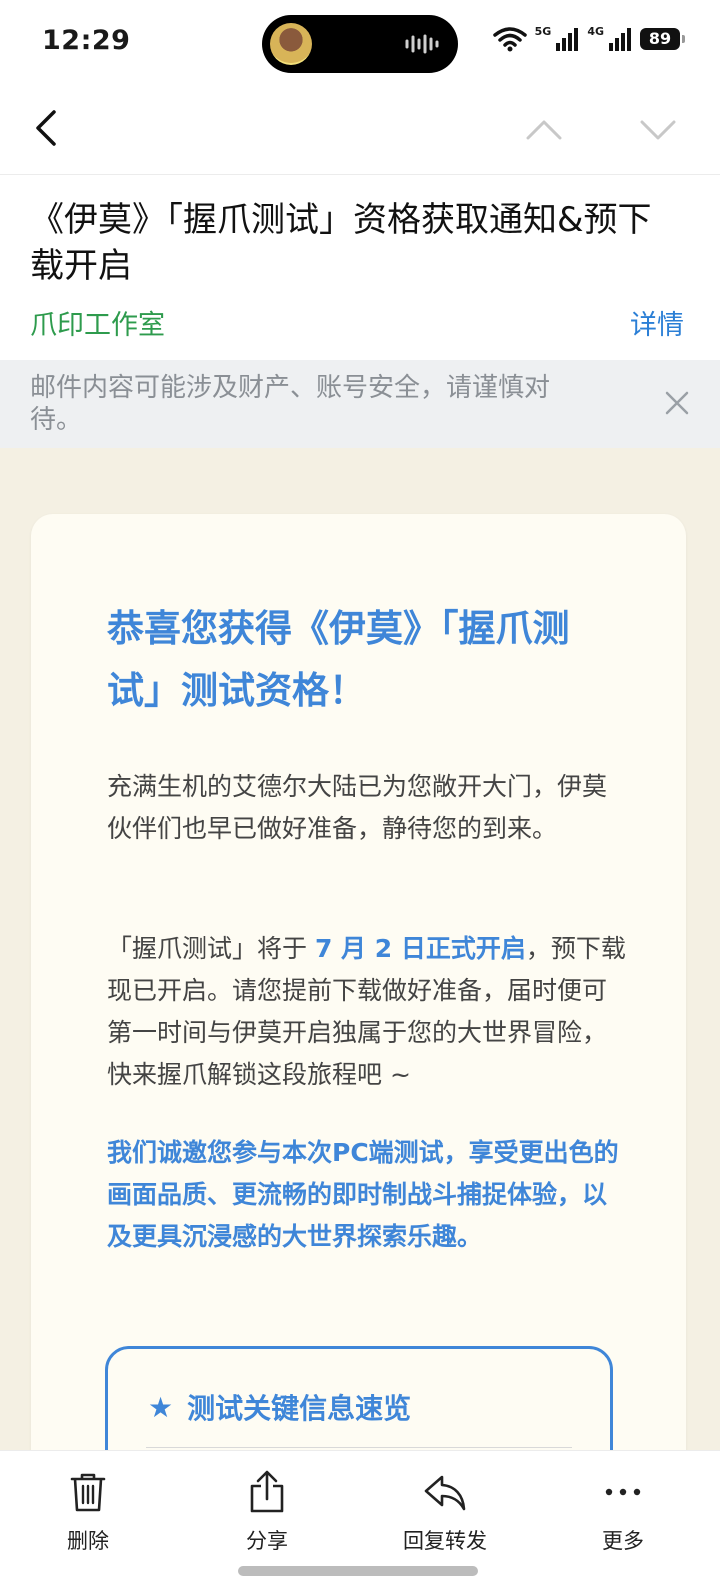 Image resolution: width=720 pixels, height=1585 pixels. I want to click on more-label: 更多, so click(623, 1541).